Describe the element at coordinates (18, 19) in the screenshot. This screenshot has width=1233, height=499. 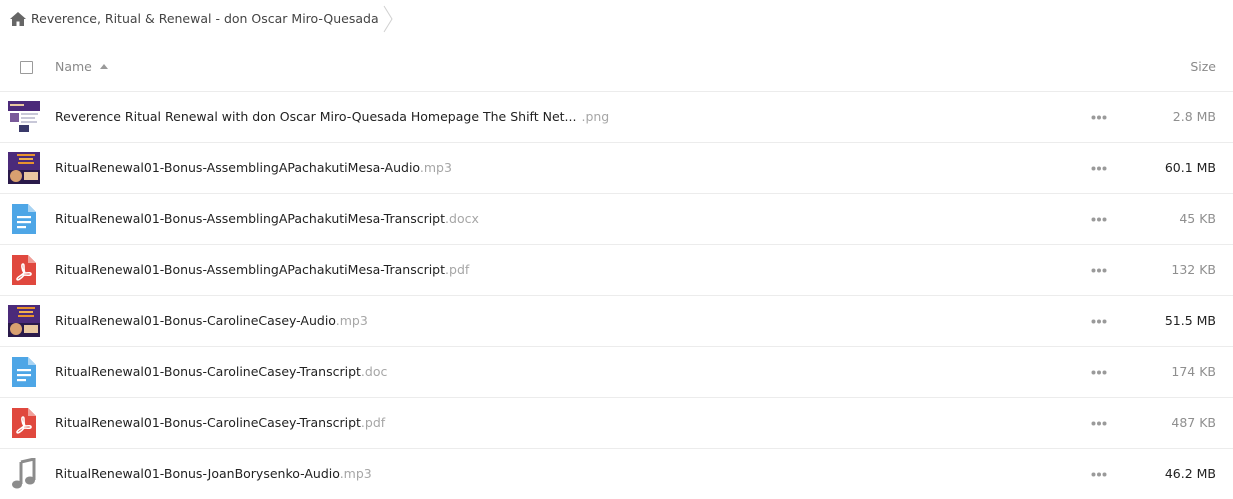
I see `home-icon` at that location.